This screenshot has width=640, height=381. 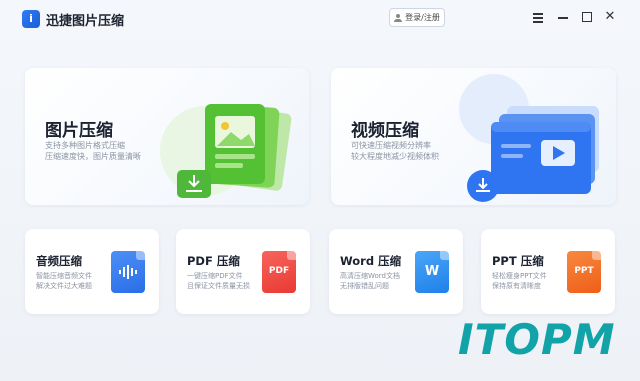 I want to click on card-desc-line: 无排版错乱问题, so click(x=364, y=286).